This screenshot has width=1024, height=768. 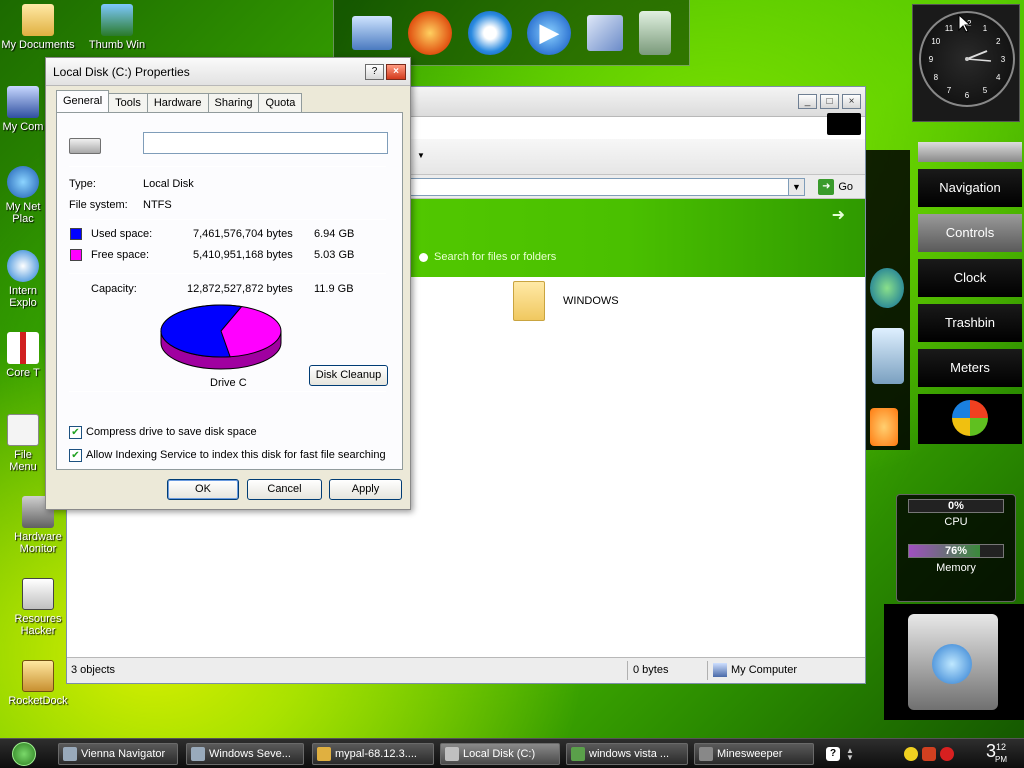 What do you see at coordinates (566, 301) in the screenshot?
I see `folder-item-windows: WINDOWS` at bounding box center [566, 301].